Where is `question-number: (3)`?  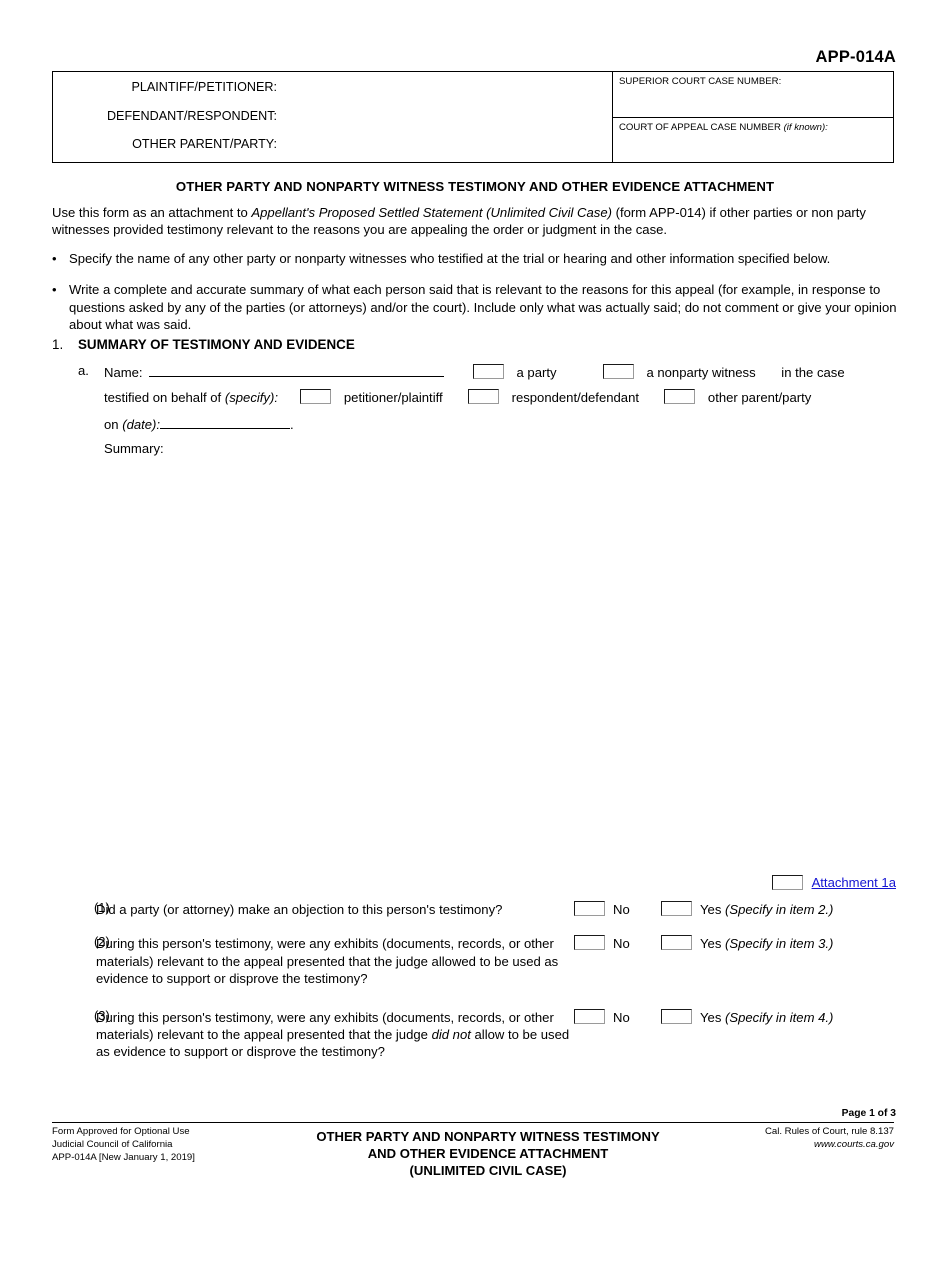
question-number: (3) is located at coordinates (102, 1015).